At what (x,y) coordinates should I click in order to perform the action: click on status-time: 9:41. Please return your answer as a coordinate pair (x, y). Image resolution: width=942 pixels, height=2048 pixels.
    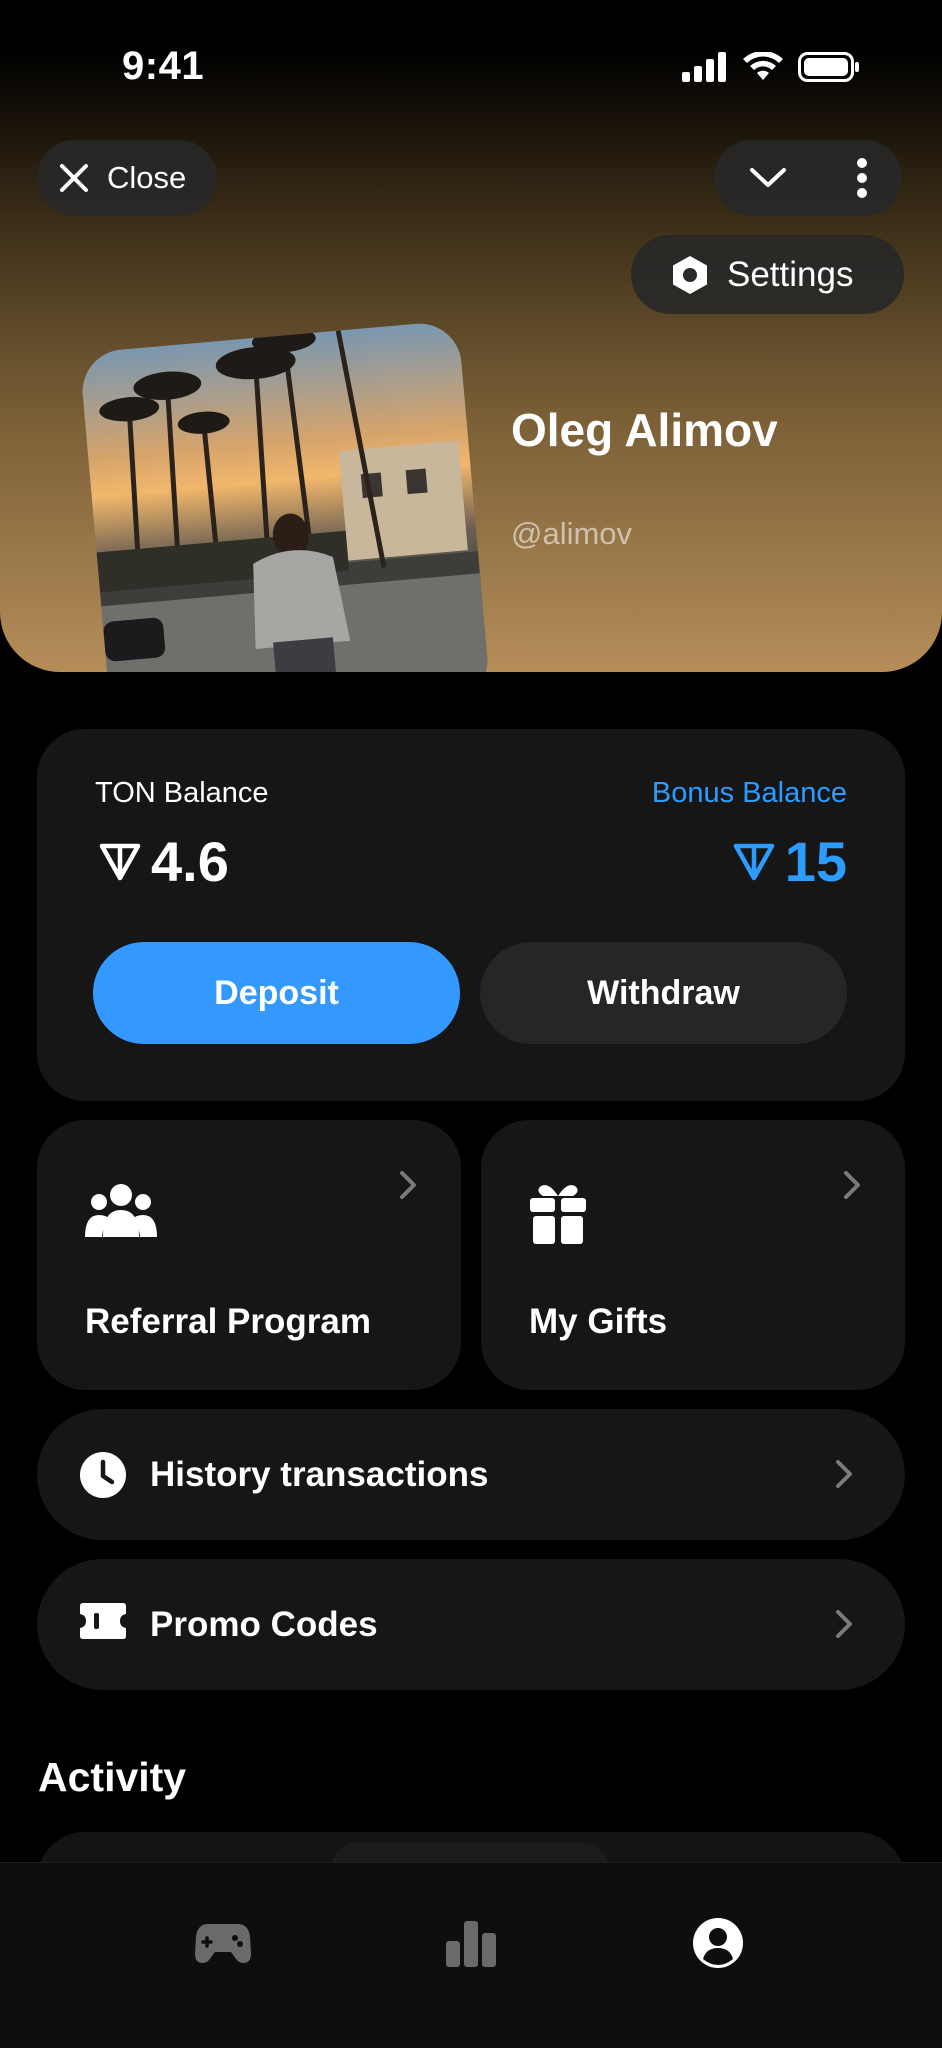
    Looking at the image, I should click on (163, 66).